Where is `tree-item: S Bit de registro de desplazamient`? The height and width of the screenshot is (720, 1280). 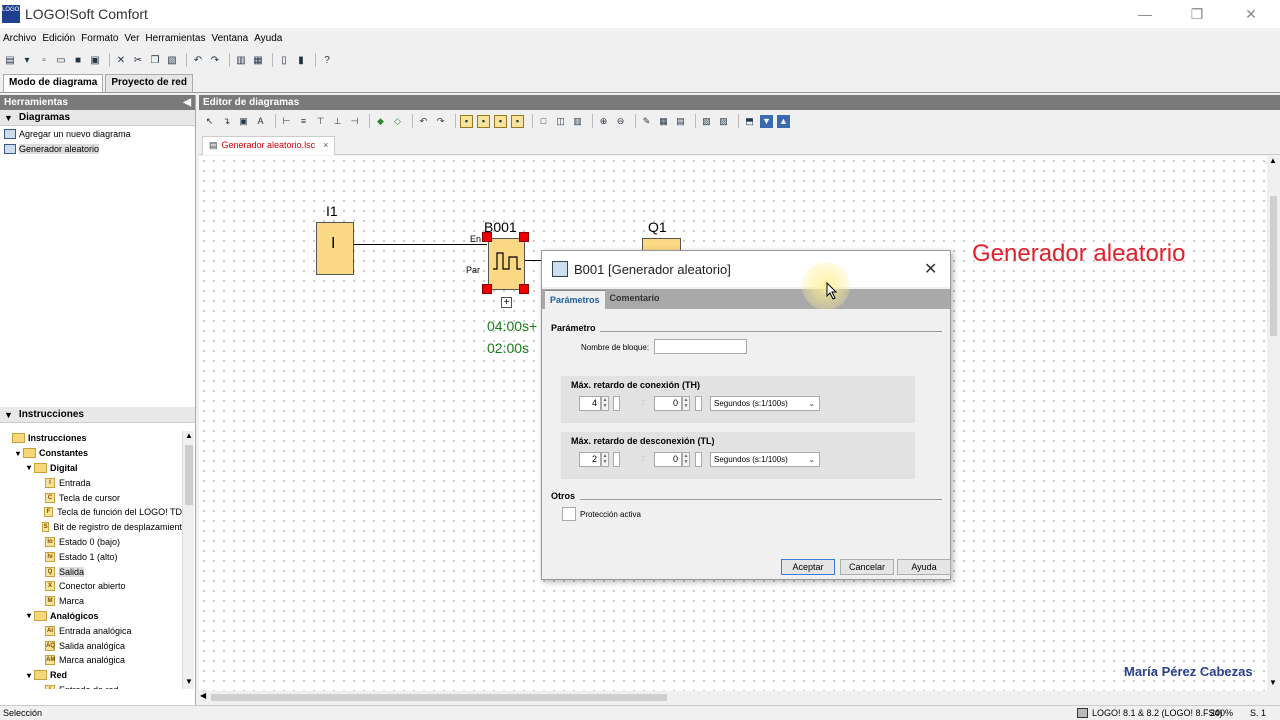 tree-item: S Bit de registro de desplazamient is located at coordinates (91, 527).